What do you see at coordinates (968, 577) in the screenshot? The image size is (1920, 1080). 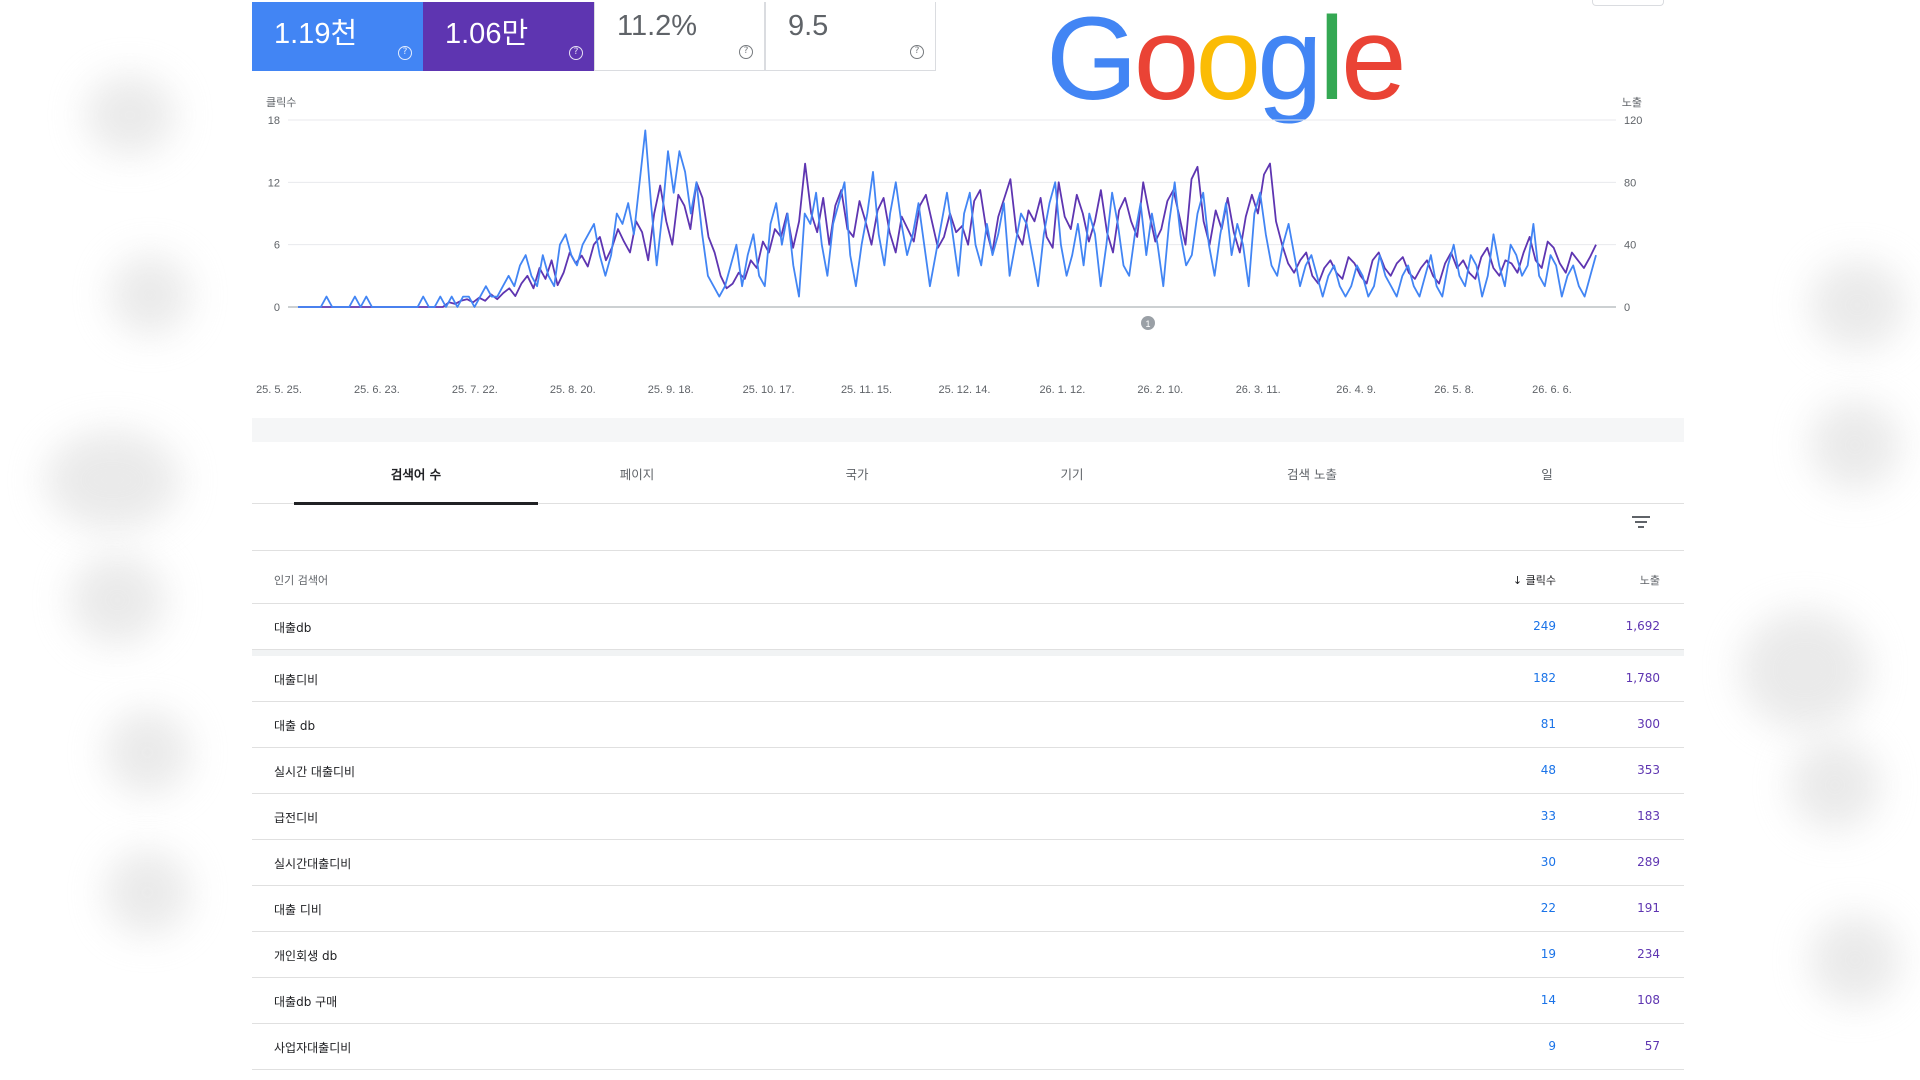 I see `table-header: 인기 검색어 ↓ 클릭수 노출` at bounding box center [968, 577].